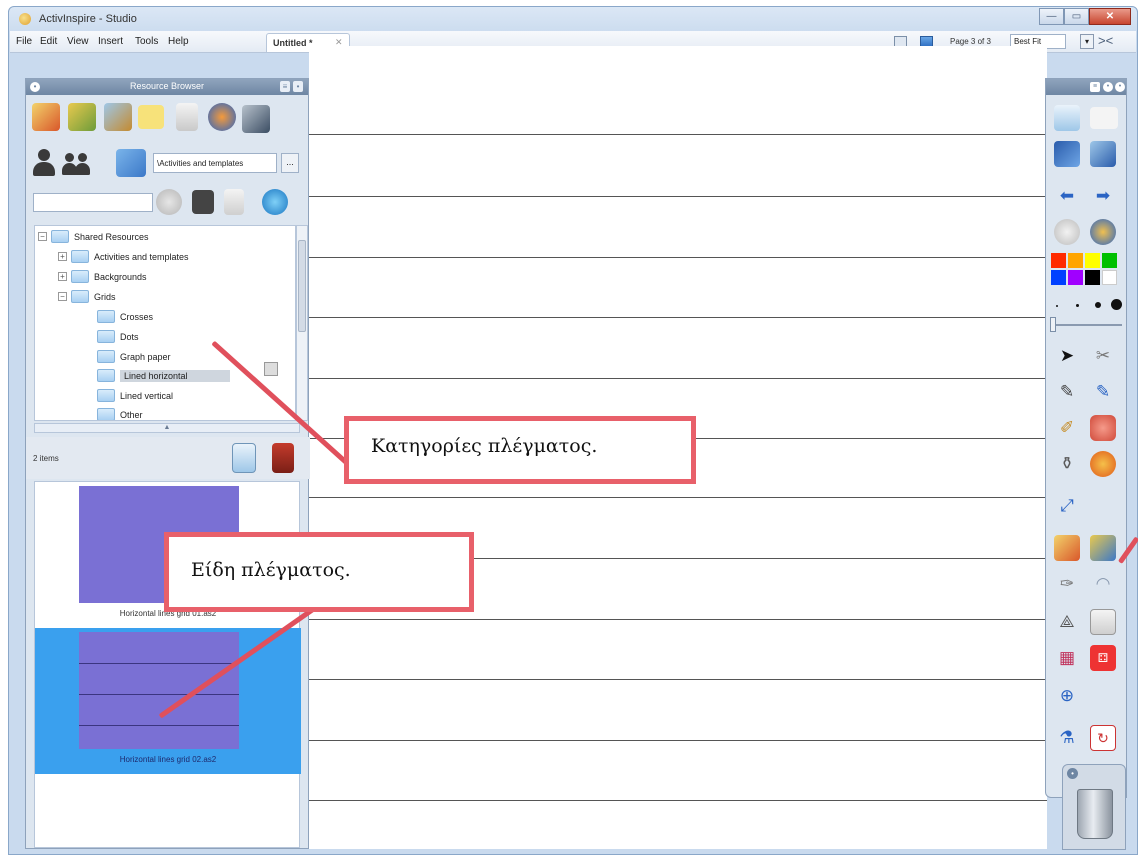 This screenshot has height=855, width=1138. Describe the element at coordinates (215, 163) in the screenshot. I see `path-field: \Activities and templates` at that location.